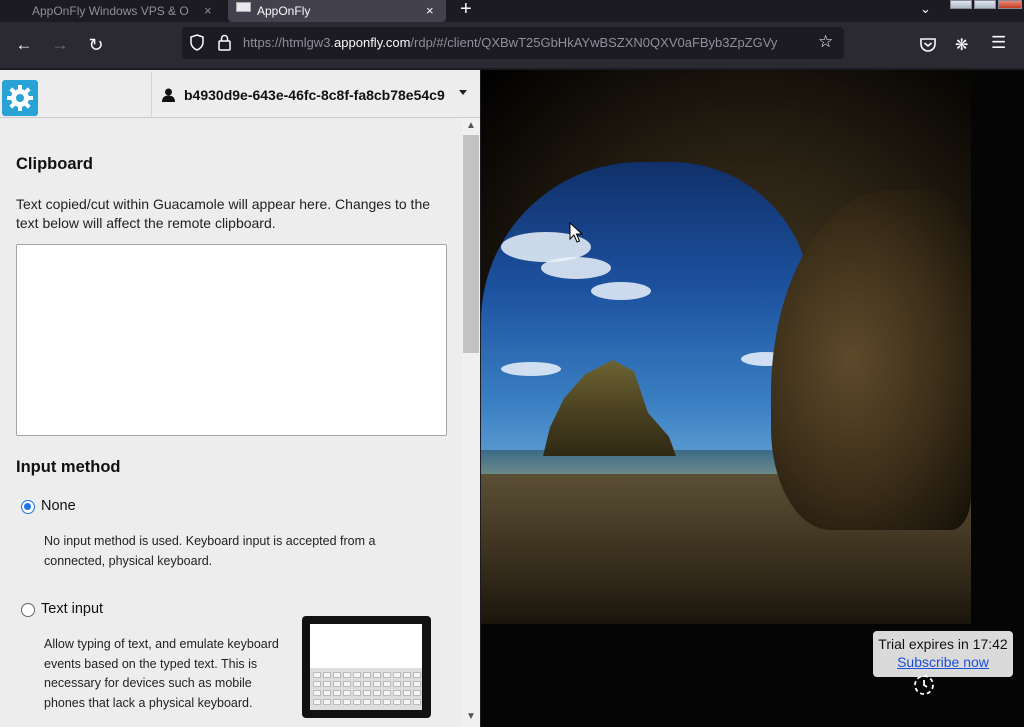 The width and height of the screenshot is (1024, 727). I want to click on sidebar-header: b4930d9e-643e-46fc-8c8f-fa8cb78e54c9, so click(240, 94).